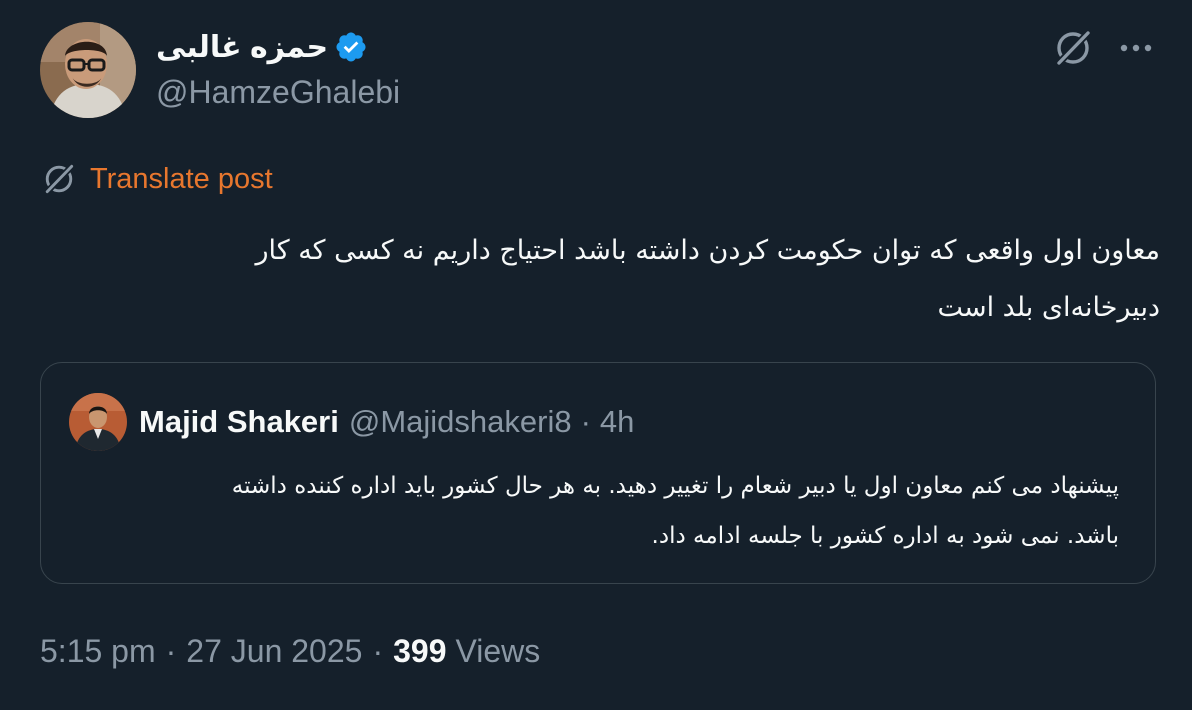 This screenshot has height=710, width=1192. I want to click on quoted-author-avatar, so click(98, 422).